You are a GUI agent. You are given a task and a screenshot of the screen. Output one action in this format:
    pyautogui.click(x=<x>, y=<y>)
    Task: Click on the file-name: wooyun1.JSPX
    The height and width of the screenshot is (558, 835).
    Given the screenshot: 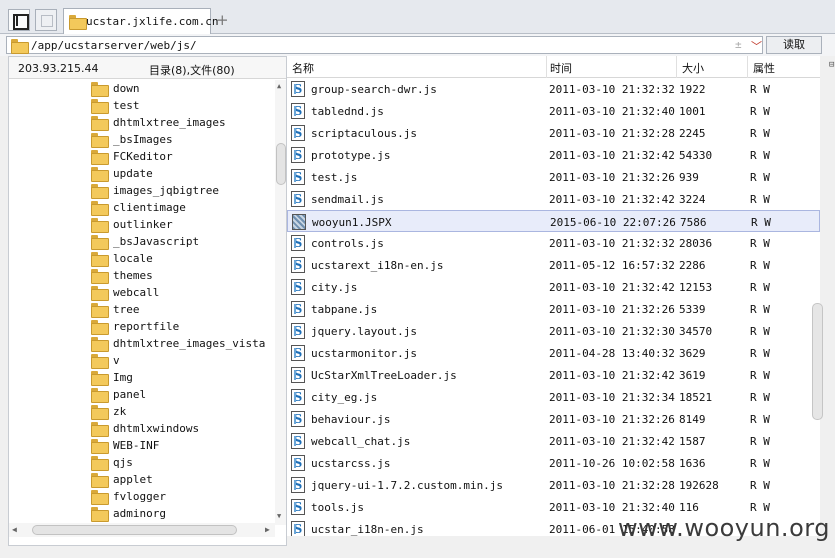 What is the action you would take?
    pyautogui.click(x=352, y=222)
    